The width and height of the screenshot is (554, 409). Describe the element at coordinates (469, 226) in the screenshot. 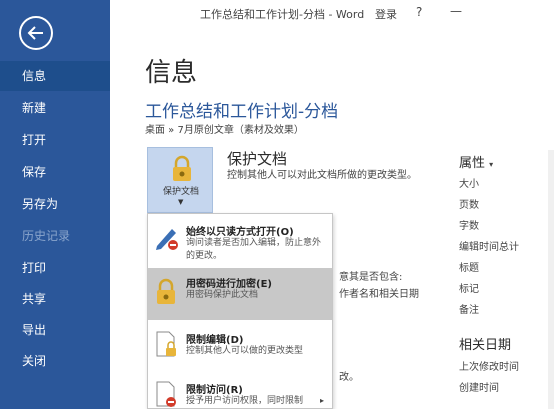

I see `property-label: 字数` at that location.